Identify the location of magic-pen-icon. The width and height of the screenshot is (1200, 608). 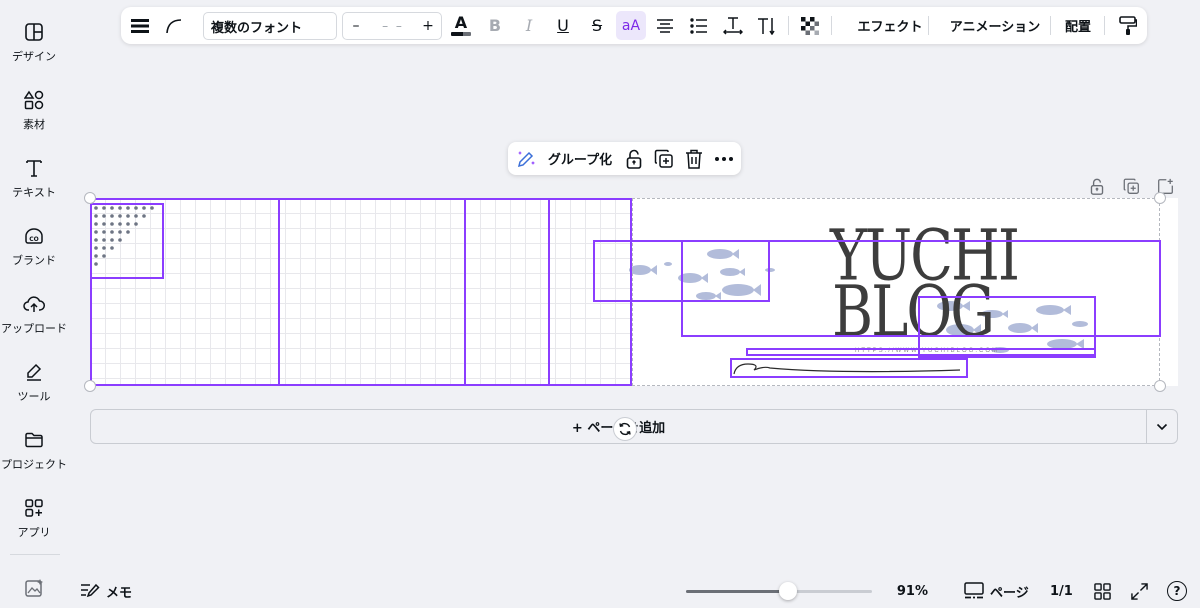
(526, 158).